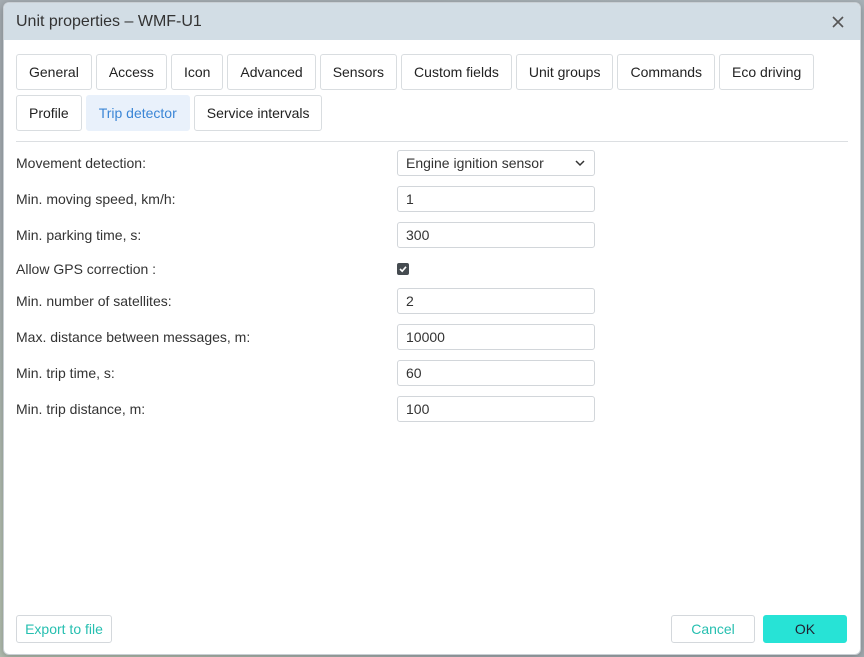  I want to click on dialog-title: Unit properties – WMF-U1, so click(109, 21).